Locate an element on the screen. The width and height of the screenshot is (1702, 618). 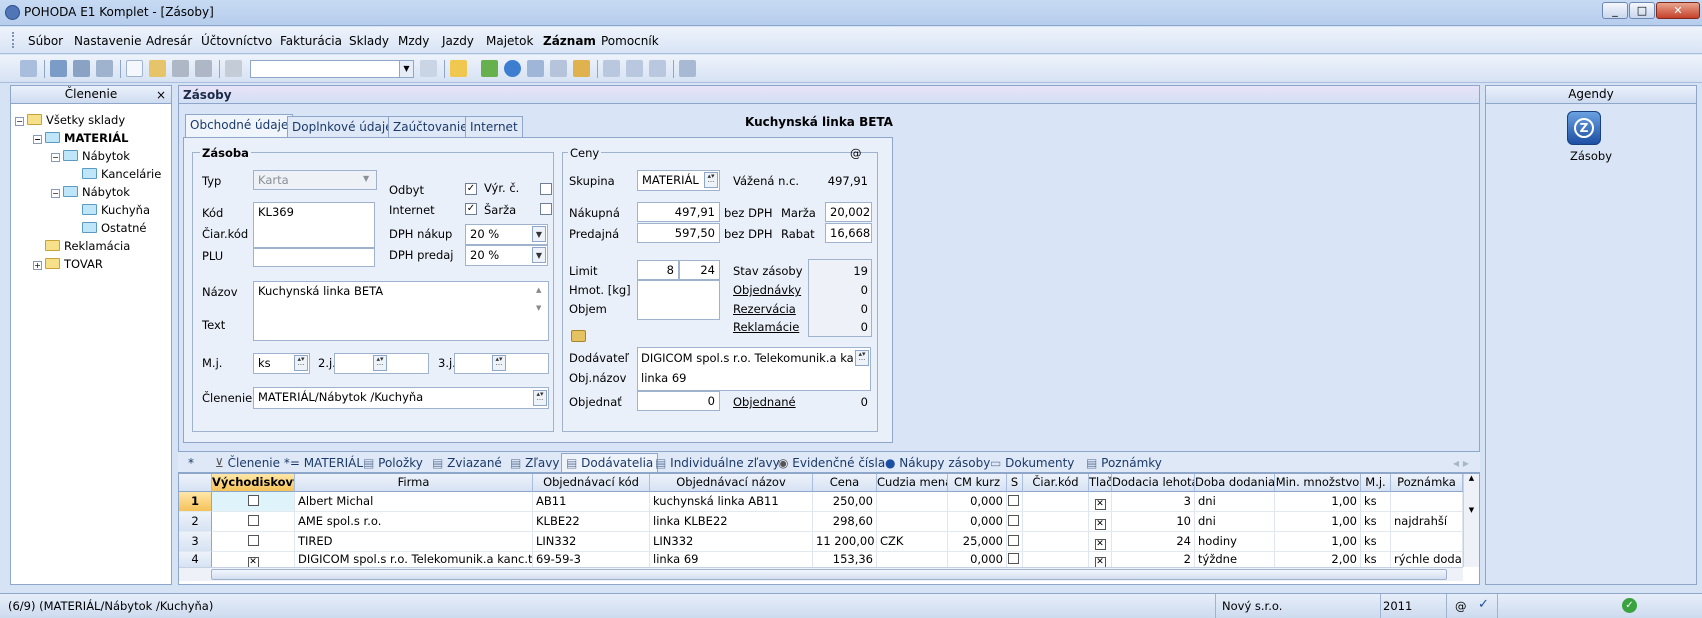
grid-header-cm-kurz: CM kurz is located at coordinates (977, 483).